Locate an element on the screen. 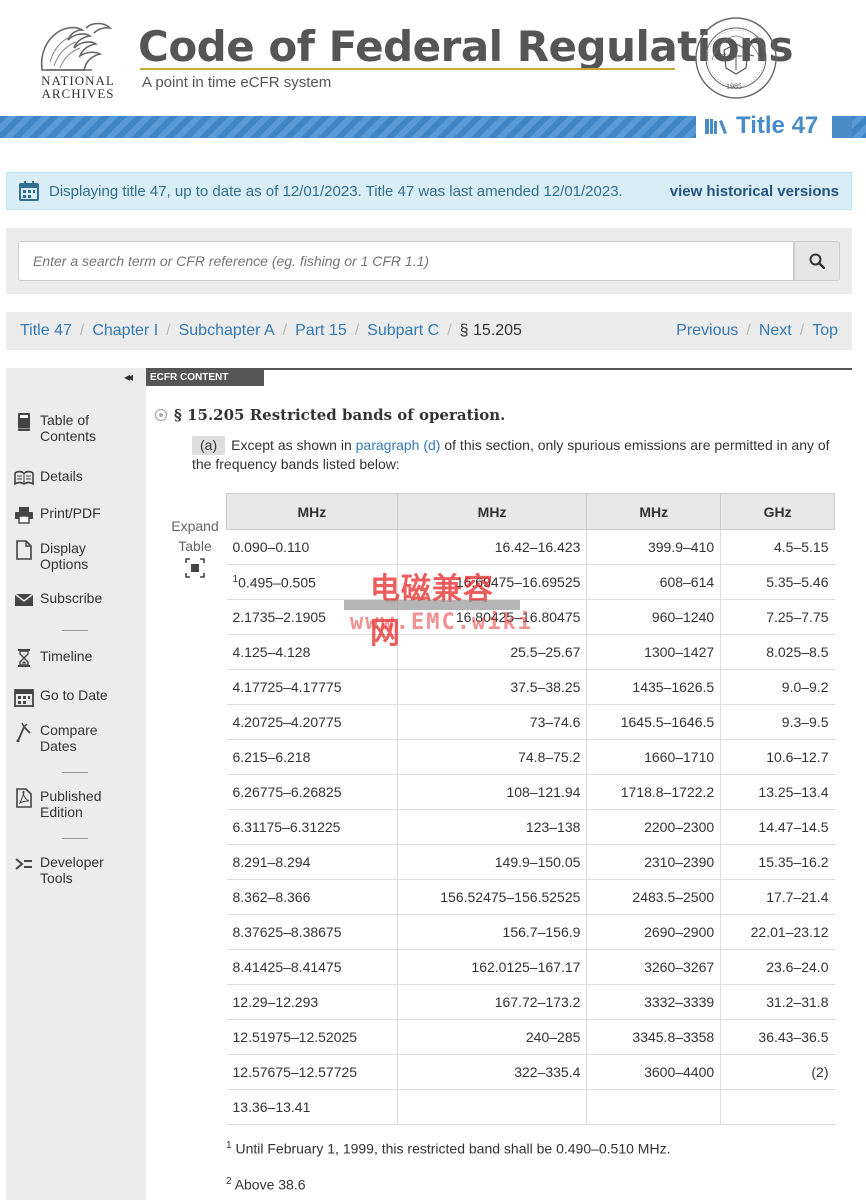 This screenshot has width=866, height=1200. sidebar-item-table-of-contents: Table of Contents is located at coordinates (59, 428).